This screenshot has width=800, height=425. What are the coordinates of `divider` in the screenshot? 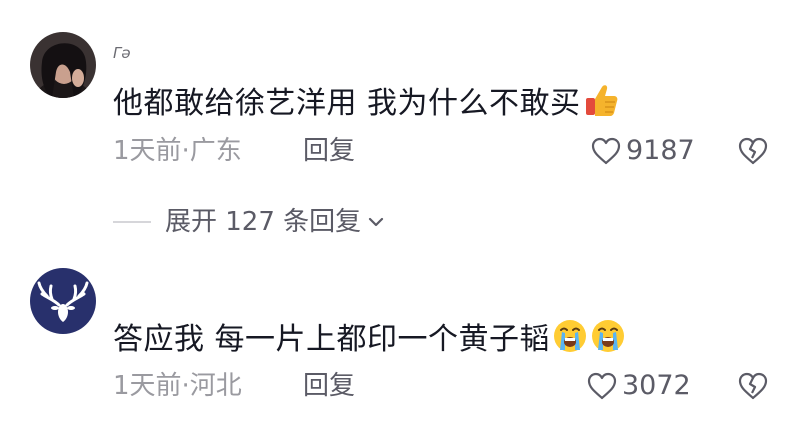 It's located at (132, 222).